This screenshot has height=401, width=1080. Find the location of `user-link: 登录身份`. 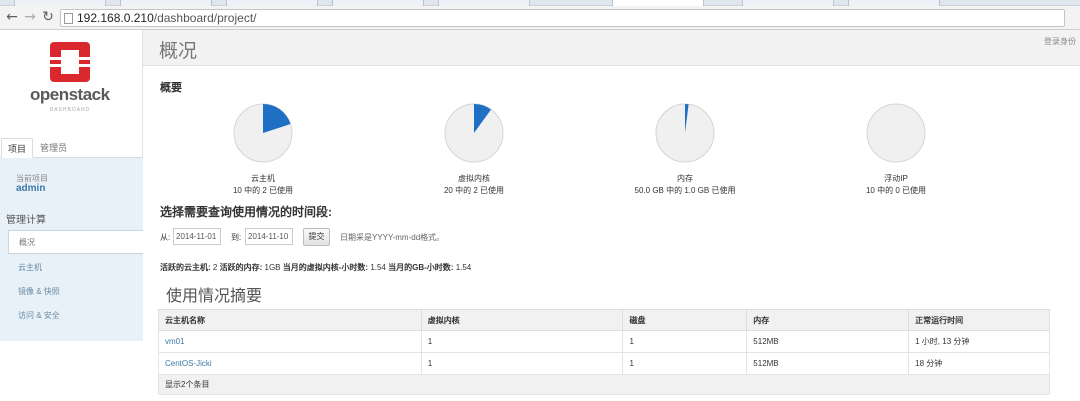

user-link: 登录身份 is located at coordinates (1060, 41).